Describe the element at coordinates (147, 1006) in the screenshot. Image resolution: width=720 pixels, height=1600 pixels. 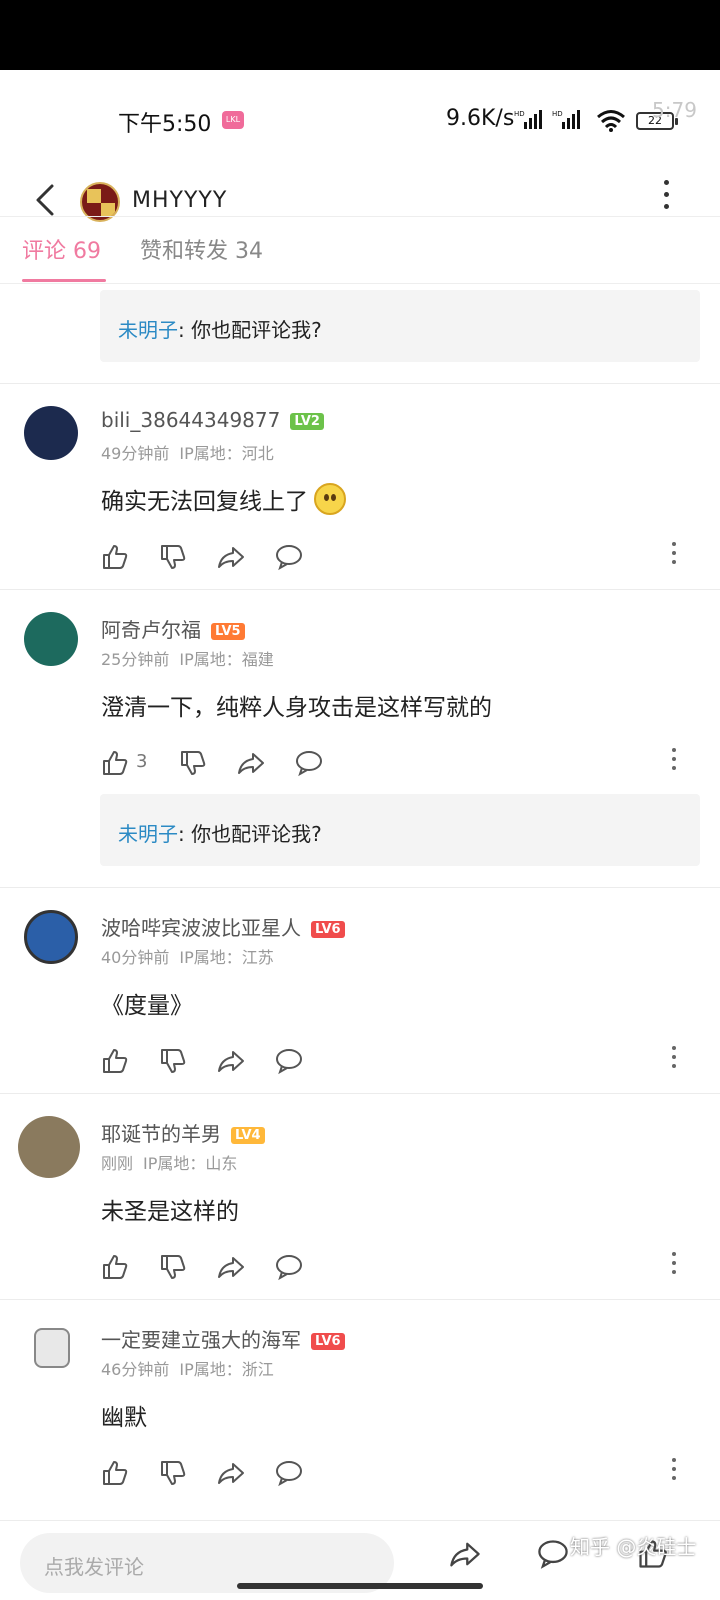
I see `comment-text: 《度量》` at that location.